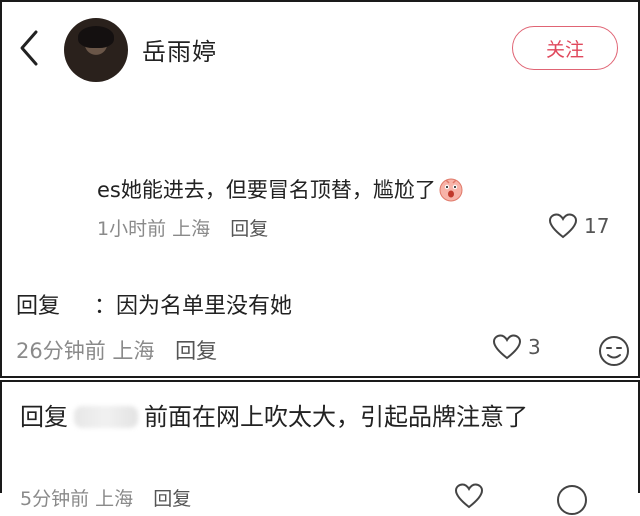  What do you see at coordinates (565, 48) in the screenshot?
I see `follow-button: 关注` at bounding box center [565, 48].